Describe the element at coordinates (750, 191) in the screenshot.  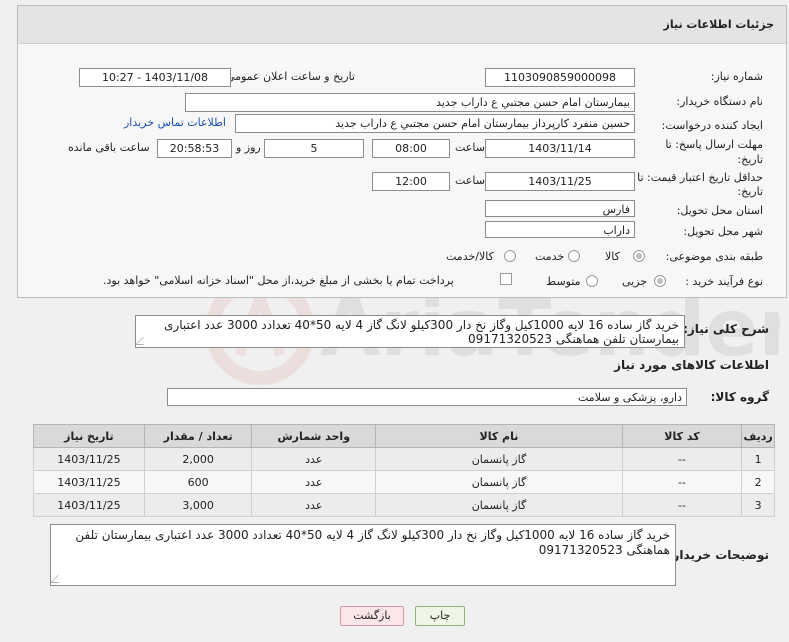
I see `validity-label-date: تاریخ:` at that location.